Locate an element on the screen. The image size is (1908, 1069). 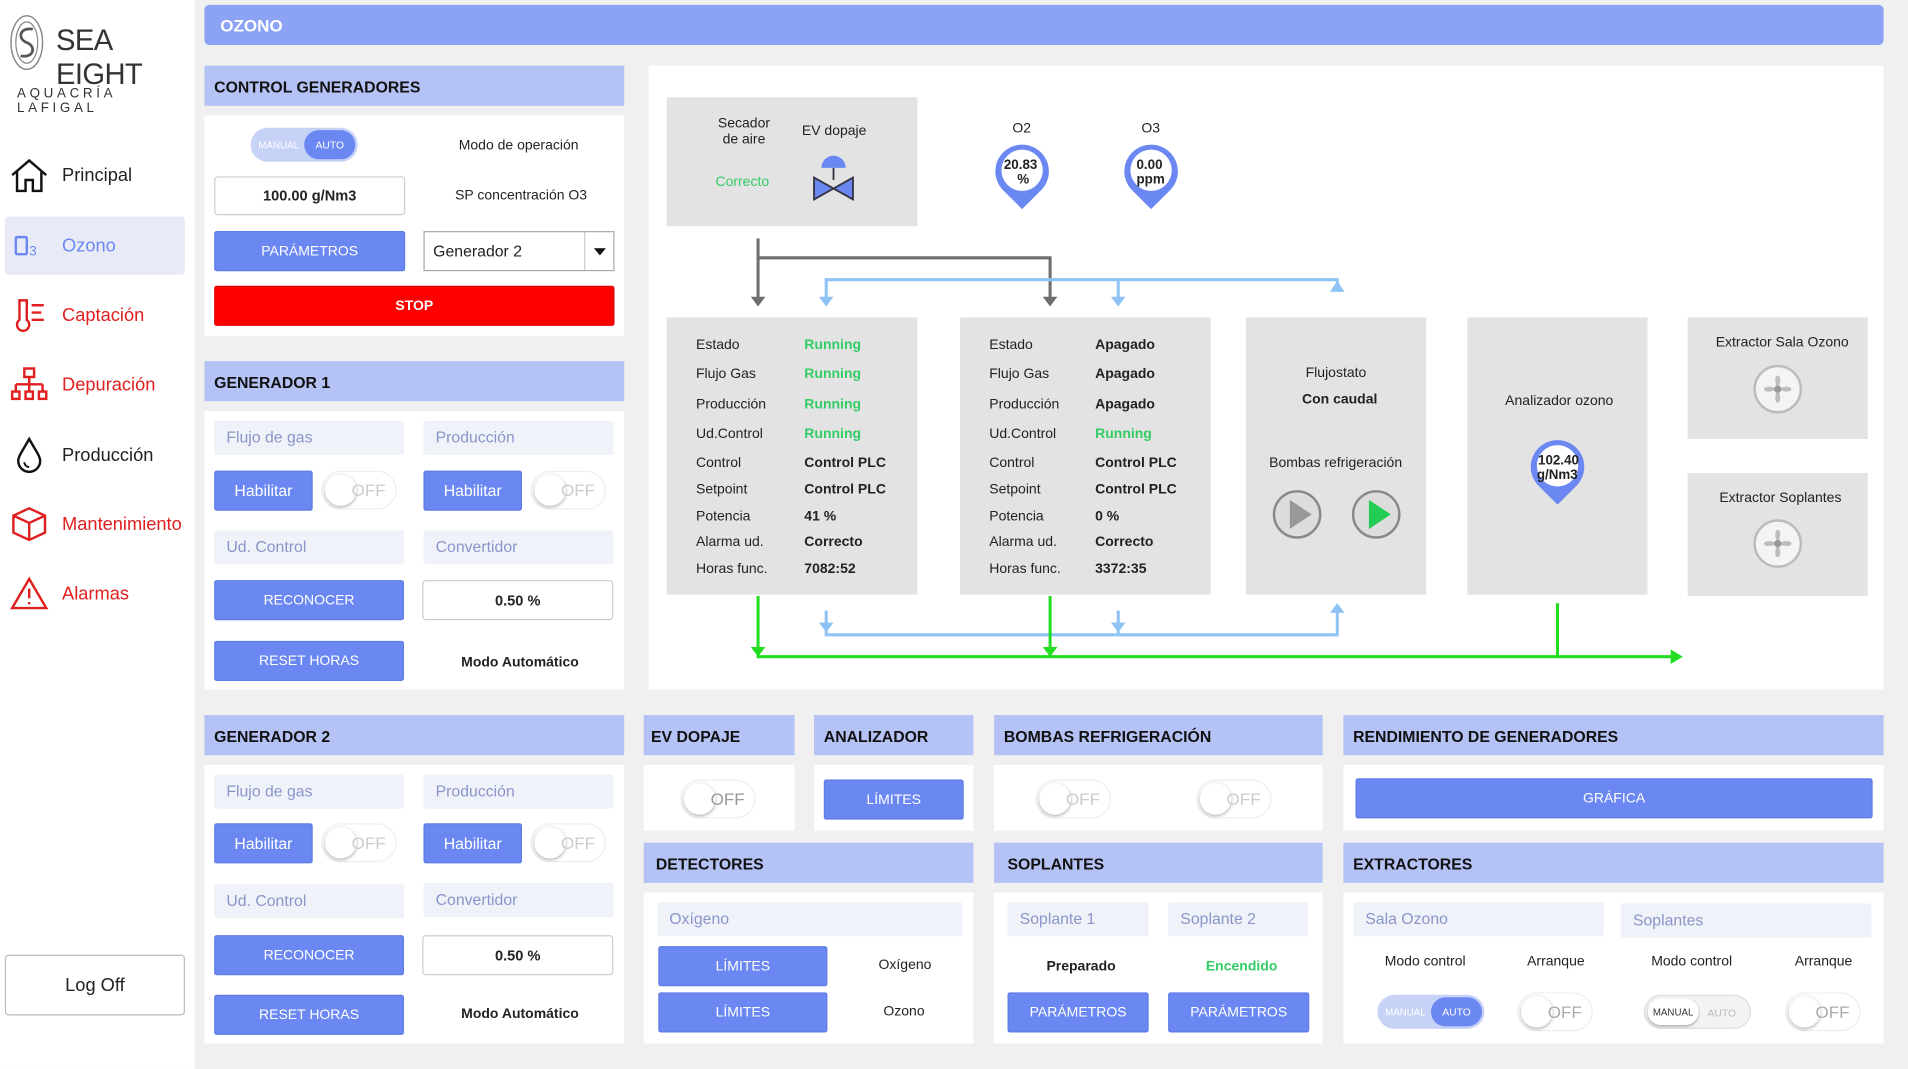
drop-icon is located at coordinates (29, 455).